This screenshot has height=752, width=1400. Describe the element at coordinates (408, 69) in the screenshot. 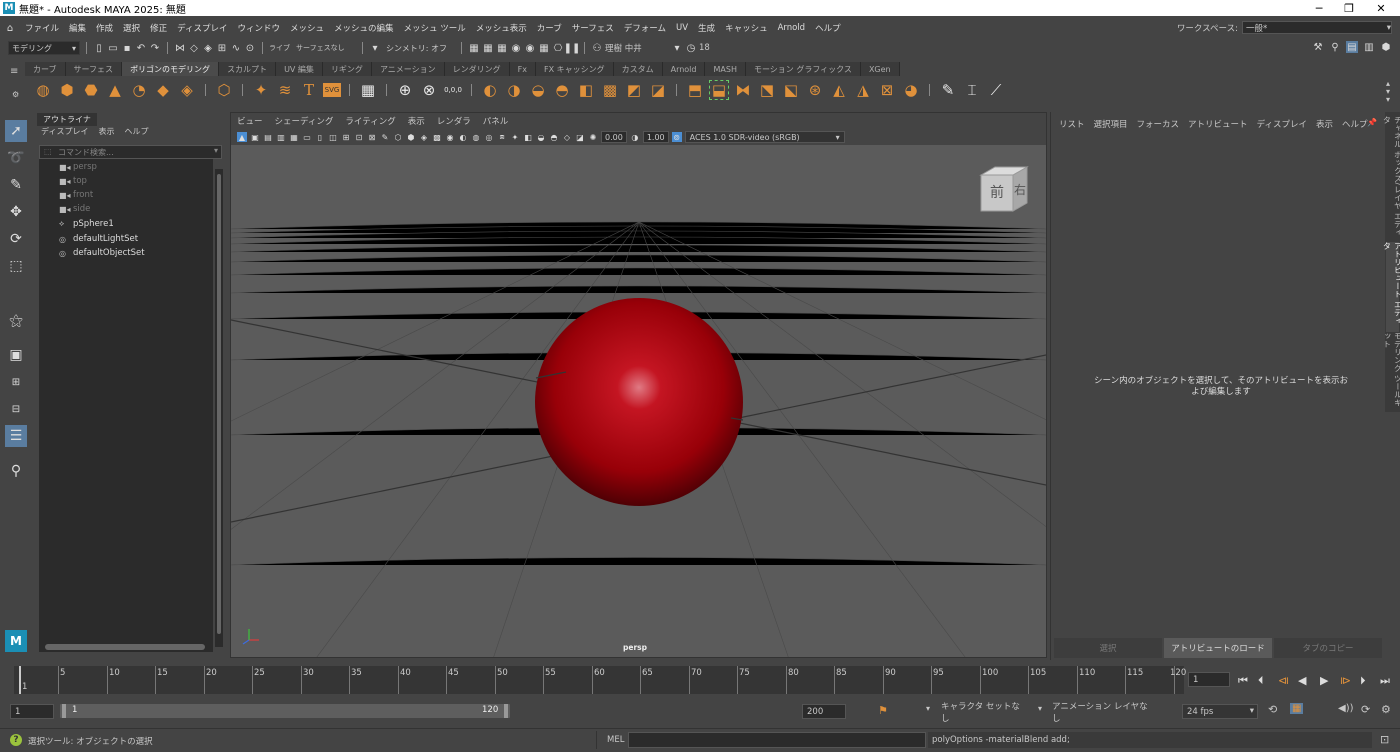

I see `shelf-tab-animation: アニメーション` at that location.